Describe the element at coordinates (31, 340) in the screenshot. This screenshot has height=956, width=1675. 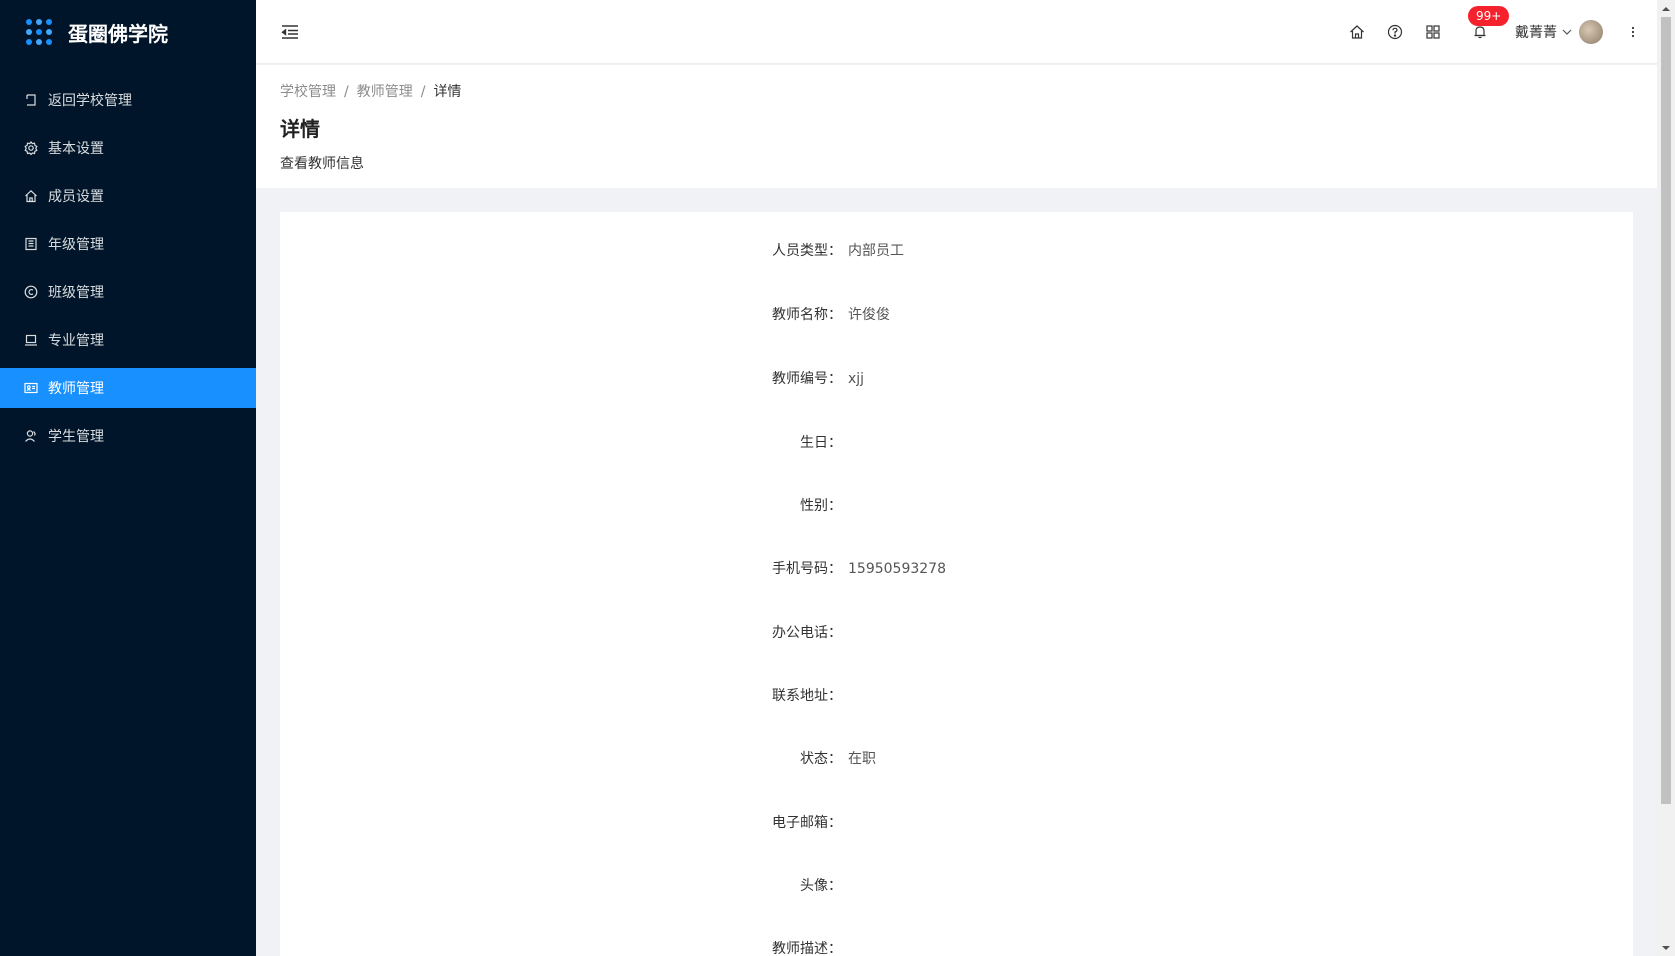
I see `laptop-icon` at that location.